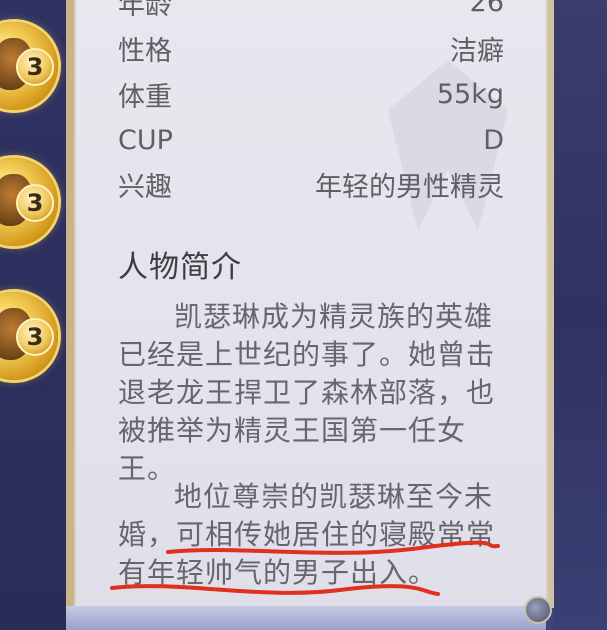  I want to click on info-label: 年龄, so click(145, 10).